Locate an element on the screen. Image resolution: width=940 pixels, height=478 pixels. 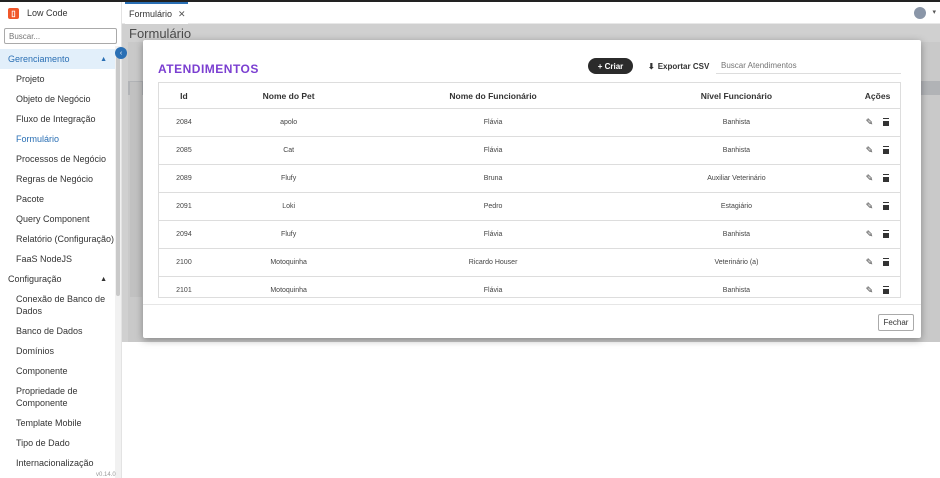
export-csv-button: ⬇ Exportar CSV is located at coordinates (678, 66).